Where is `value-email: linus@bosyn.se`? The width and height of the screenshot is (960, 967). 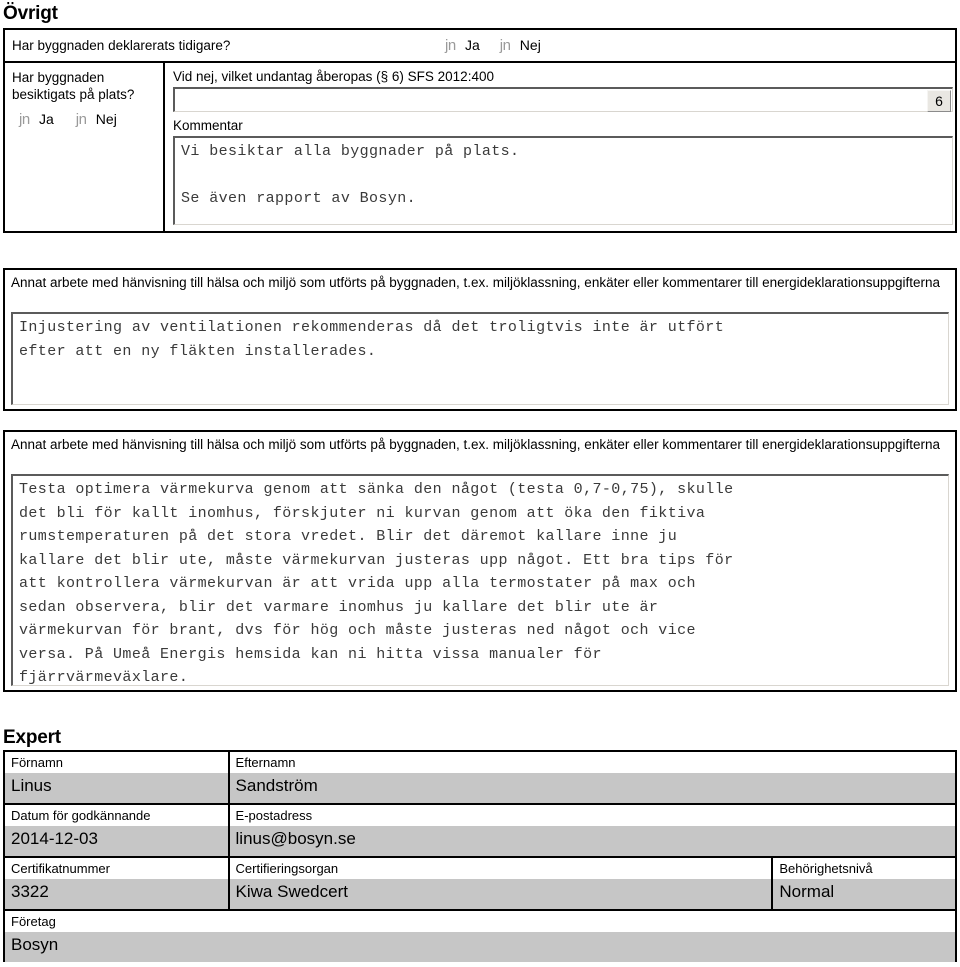
value-email: linus@bosyn.se is located at coordinates (592, 841).